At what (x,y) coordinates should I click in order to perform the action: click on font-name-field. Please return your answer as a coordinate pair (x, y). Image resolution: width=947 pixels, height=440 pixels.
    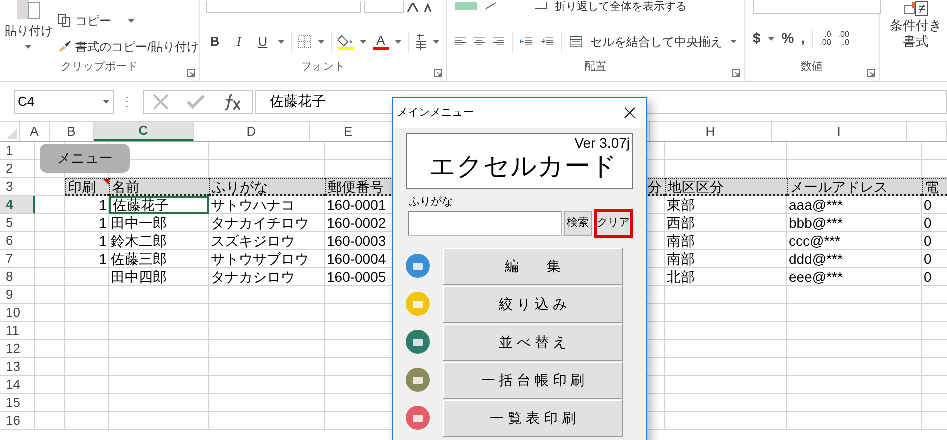
    Looking at the image, I should click on (283, 7).